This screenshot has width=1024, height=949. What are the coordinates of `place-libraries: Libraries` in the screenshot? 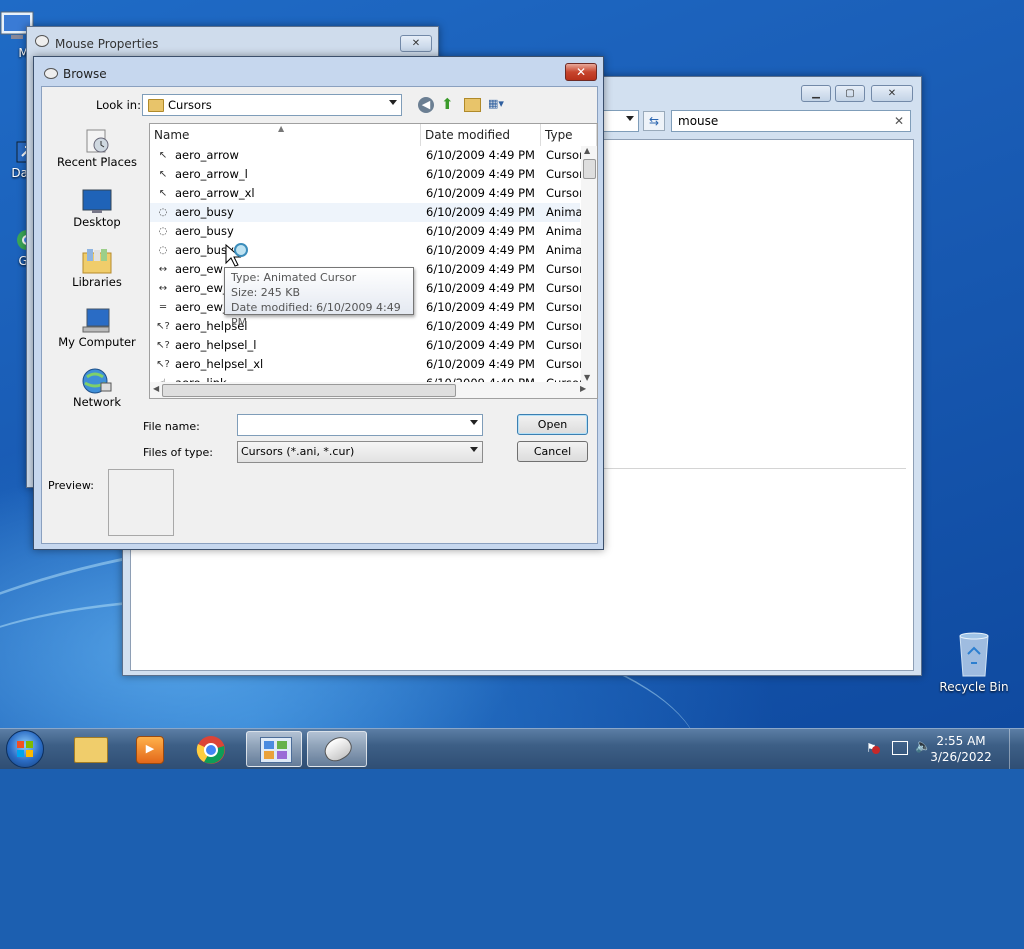 It's located at (97, 268).